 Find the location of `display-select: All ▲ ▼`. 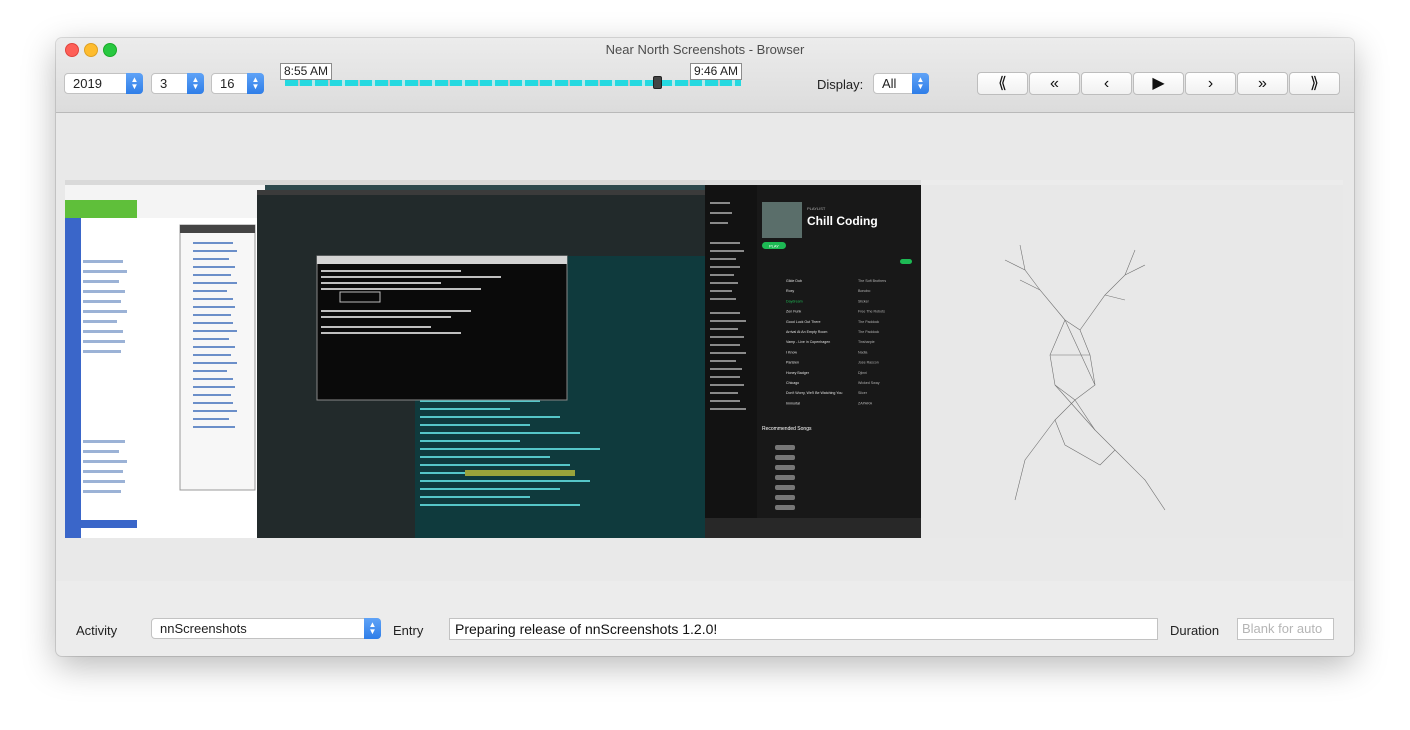

display-select: All ▲ ▼ is located at coordinates (901, 83).